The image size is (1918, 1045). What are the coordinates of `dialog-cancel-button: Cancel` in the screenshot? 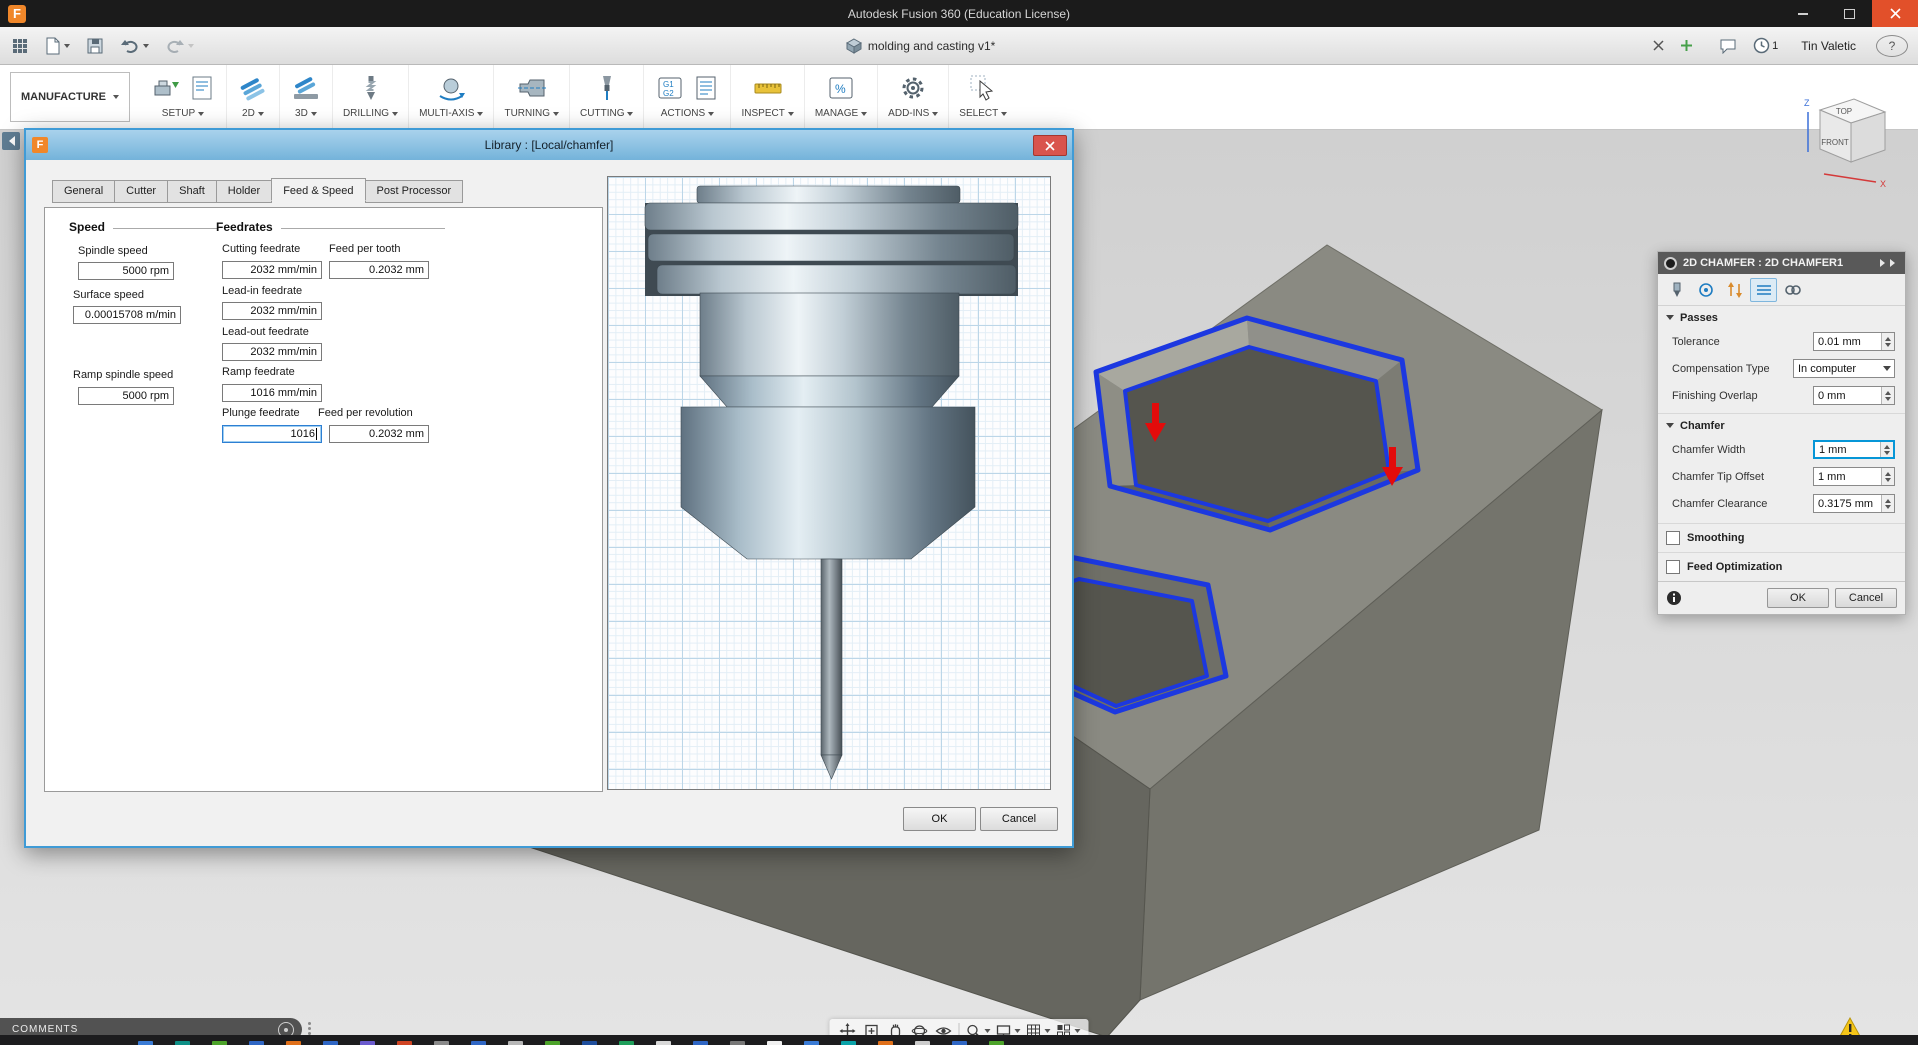 It's located at (1019, 819).